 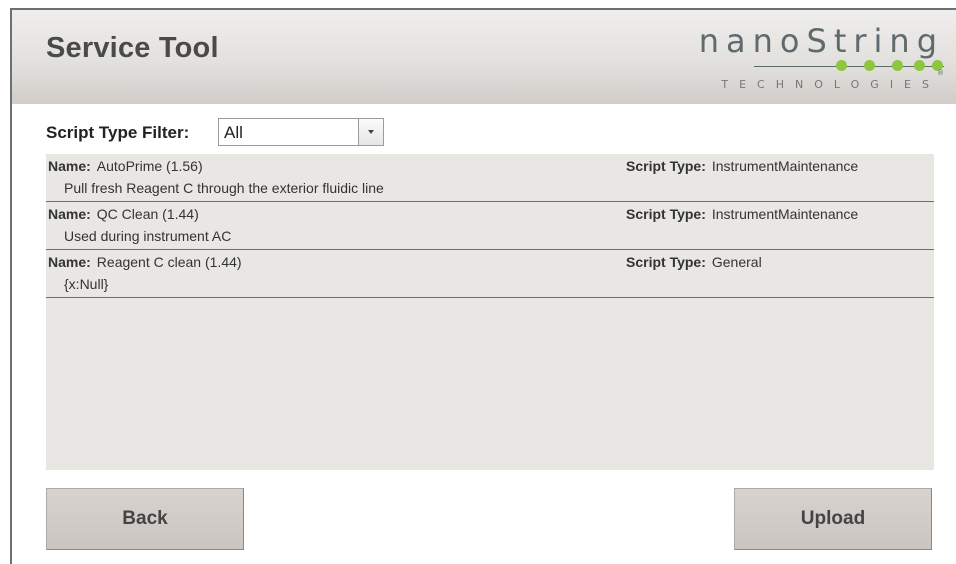 What do you see at coordinates (169, 262) in the screenshot?
I see `name-value: Reagent C clean (1.44)` at bounding box center [169, 262].